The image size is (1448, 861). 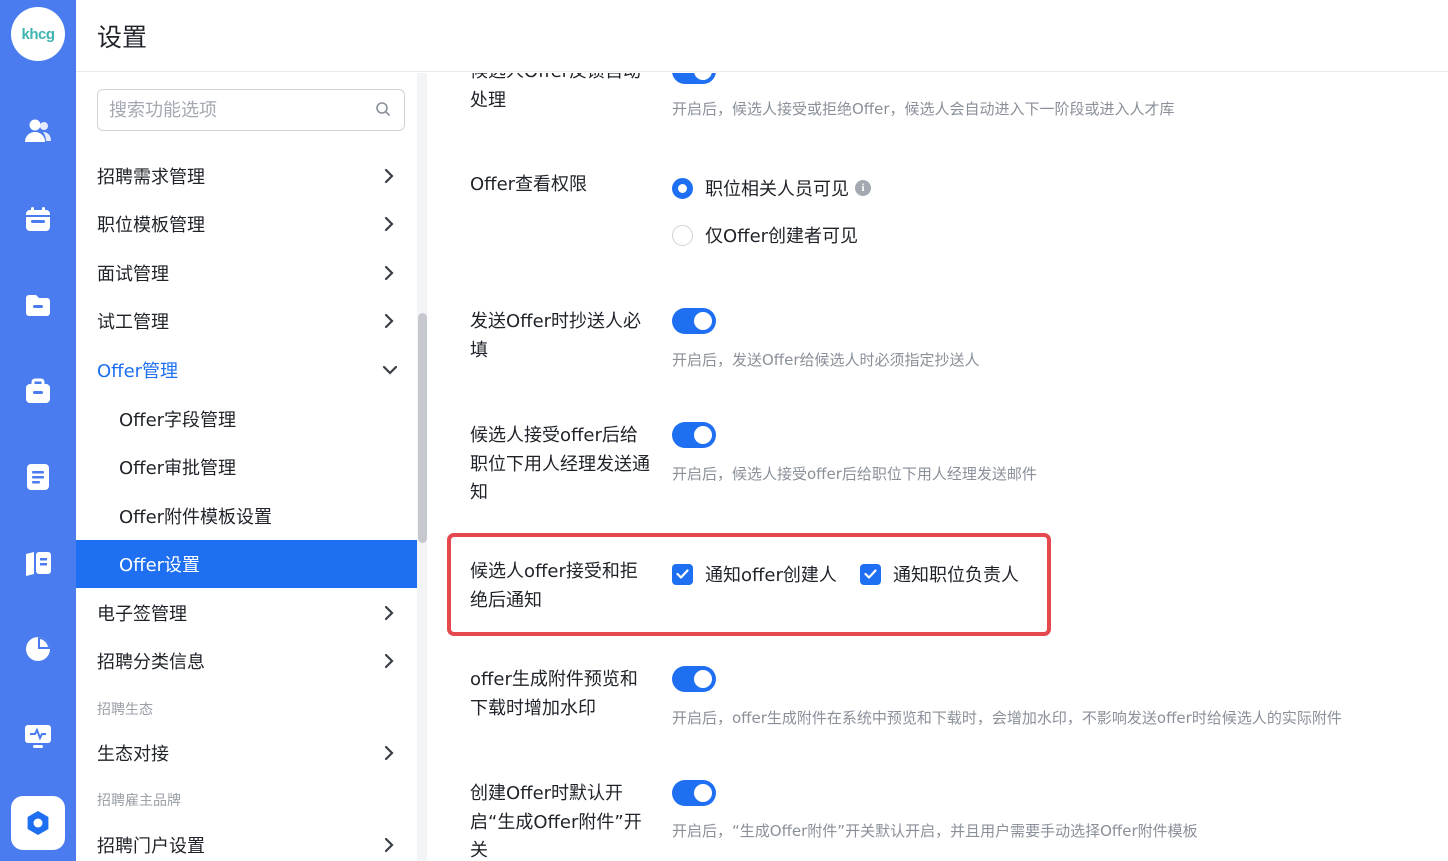 I want to click on book-icon, so click(x=38, y=563).